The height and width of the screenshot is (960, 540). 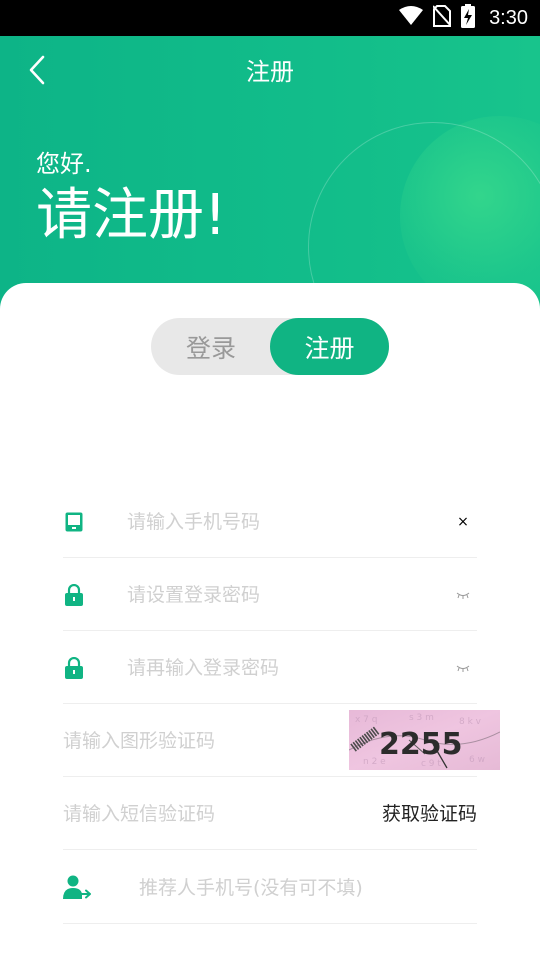 I want to click on svg-text: 6 w, so click(x=477, y=760).